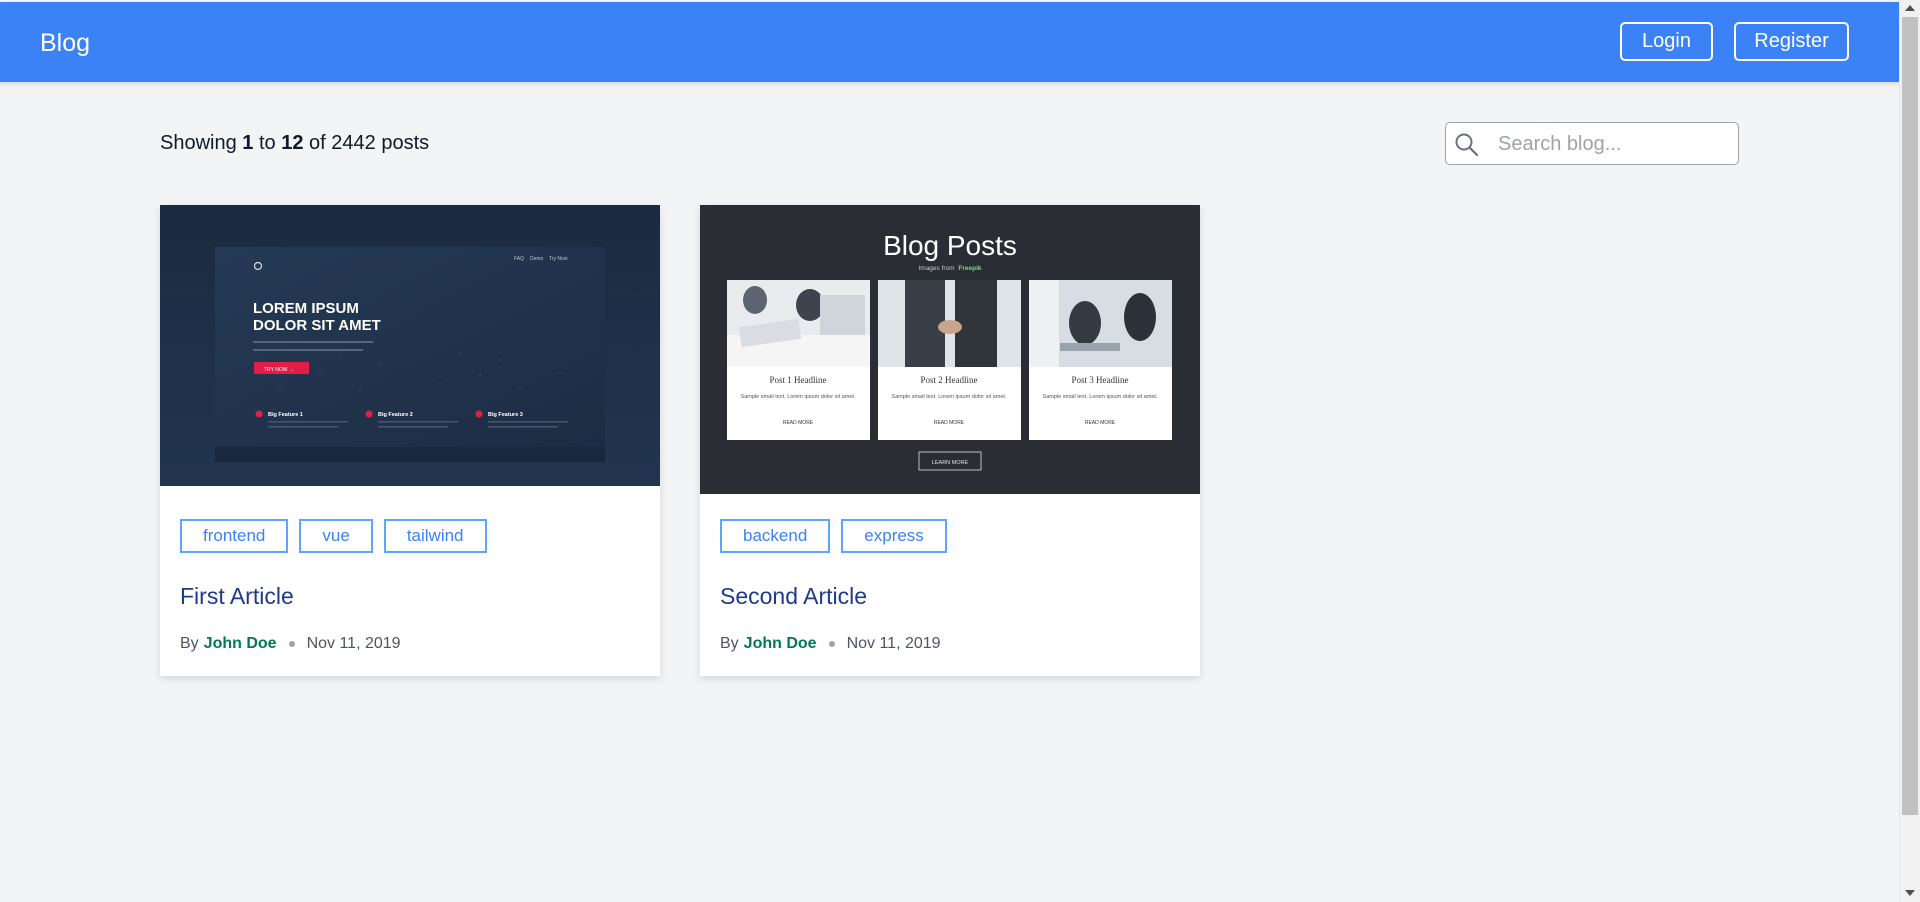 The width and height of the screenshot is (1920, 902). I want to click on mockup-subtitle: Images from, so click(936, 268).